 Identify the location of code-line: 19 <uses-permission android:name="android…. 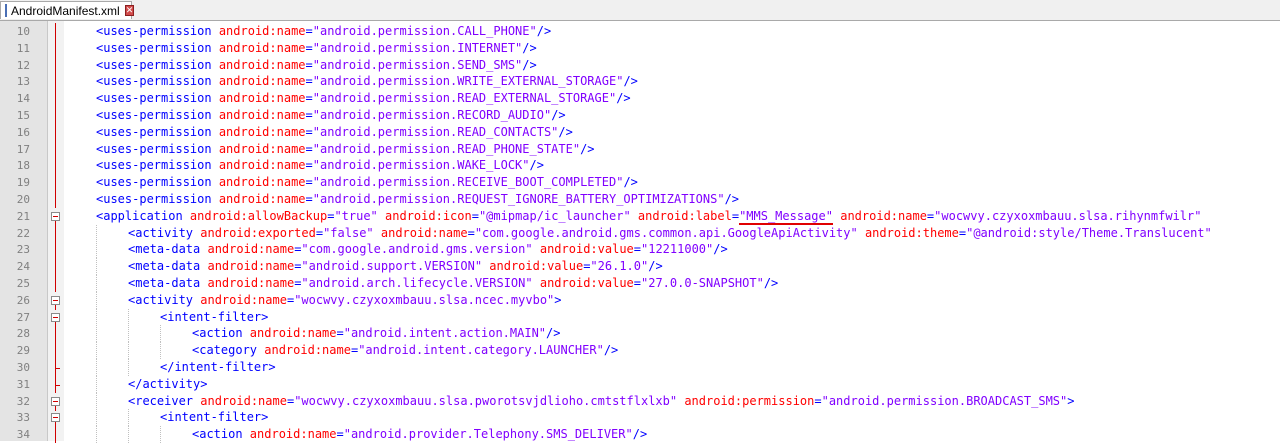
(640, 183).